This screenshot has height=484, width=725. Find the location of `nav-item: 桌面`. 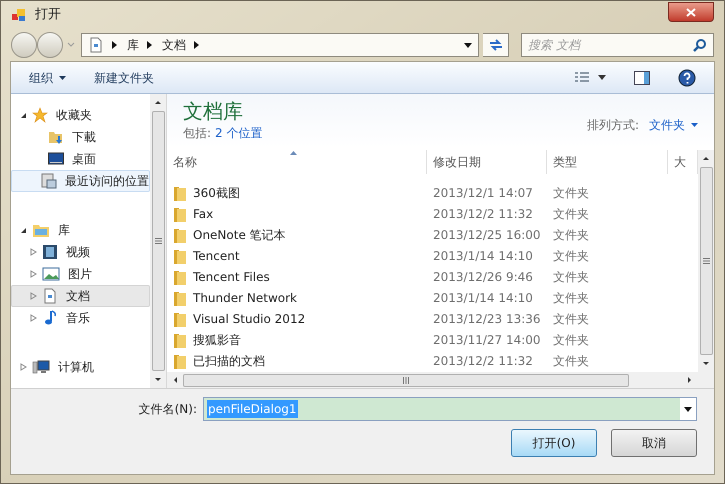

nav-item: 桌面 is located at coordinates (80, 159).